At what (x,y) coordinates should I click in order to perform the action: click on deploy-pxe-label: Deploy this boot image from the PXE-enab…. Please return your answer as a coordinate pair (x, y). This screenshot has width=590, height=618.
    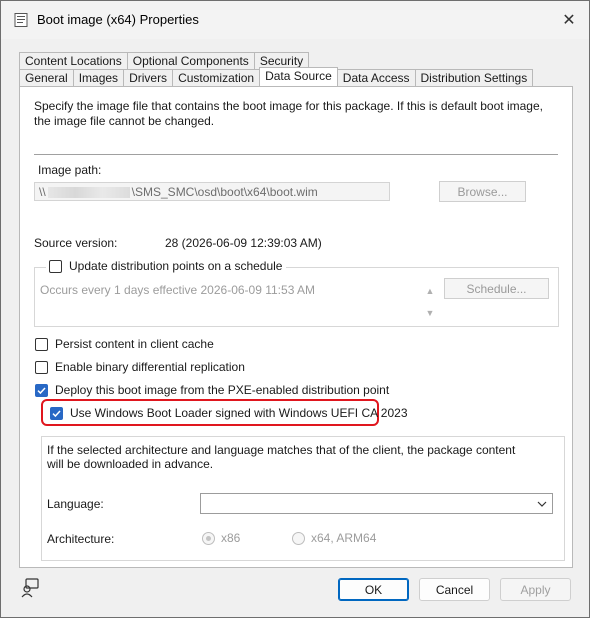
    Looking at the image, I should click on (222, 390).